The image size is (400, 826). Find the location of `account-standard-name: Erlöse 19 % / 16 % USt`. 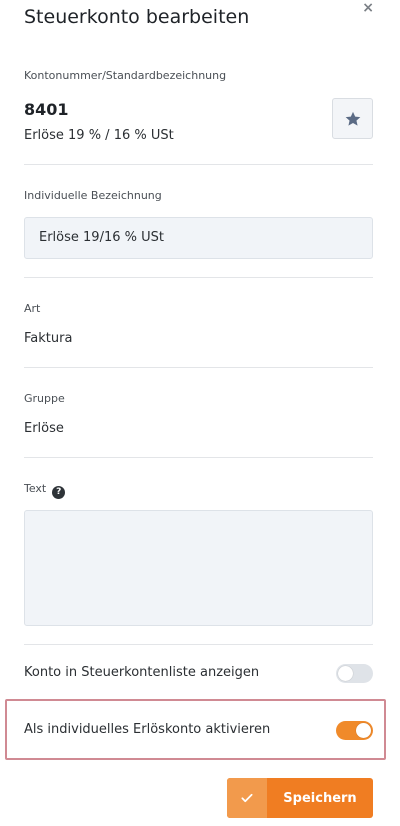

account-standard-name: Erlöse 19 % / 16 % USt is located at coordinates (99, 135).